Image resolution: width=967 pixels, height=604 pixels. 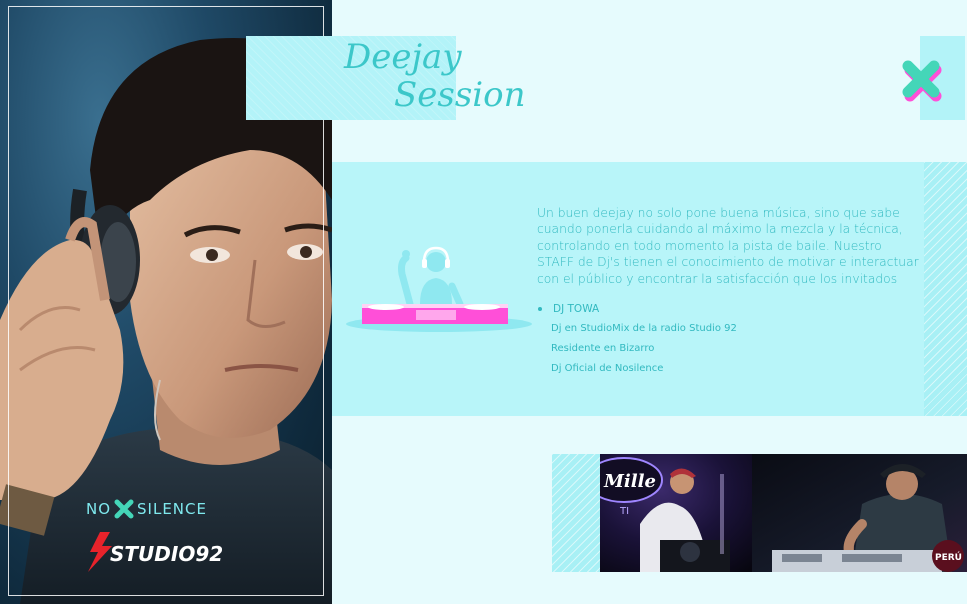 What do you see at coordinates (439, 289) in the screenshot?
I see `dj-turntable-illustration` at bounding box center [439, 289].